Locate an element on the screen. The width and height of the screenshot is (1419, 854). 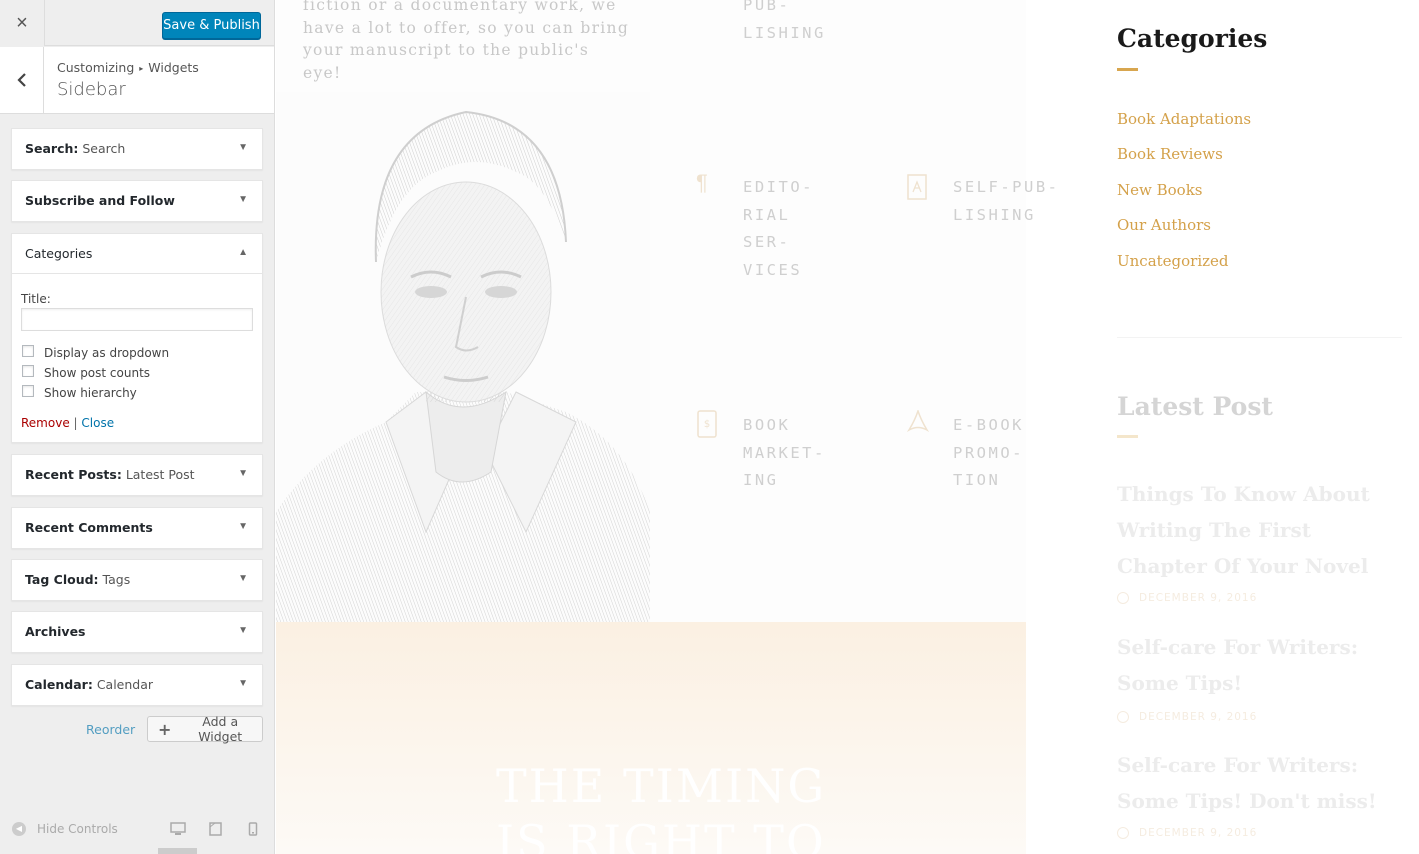
checkbox-row-dropdown: Display as dropdown is located at coordinates (96, 352).